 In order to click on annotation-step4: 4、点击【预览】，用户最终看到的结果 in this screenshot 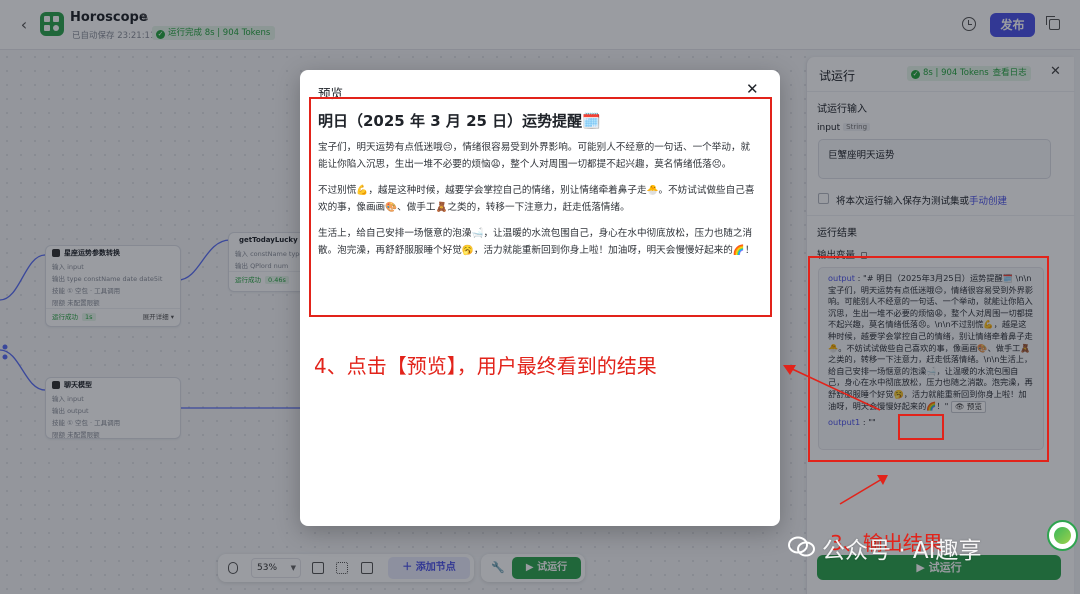, I will do `click(485, 366)`.